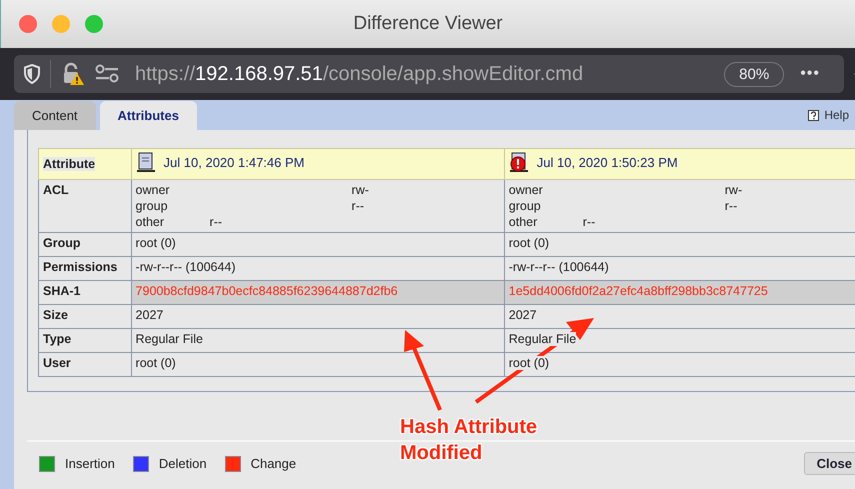 The image size is (855, 489). I want to click on zoom-level: 80%, so click(754, 74).